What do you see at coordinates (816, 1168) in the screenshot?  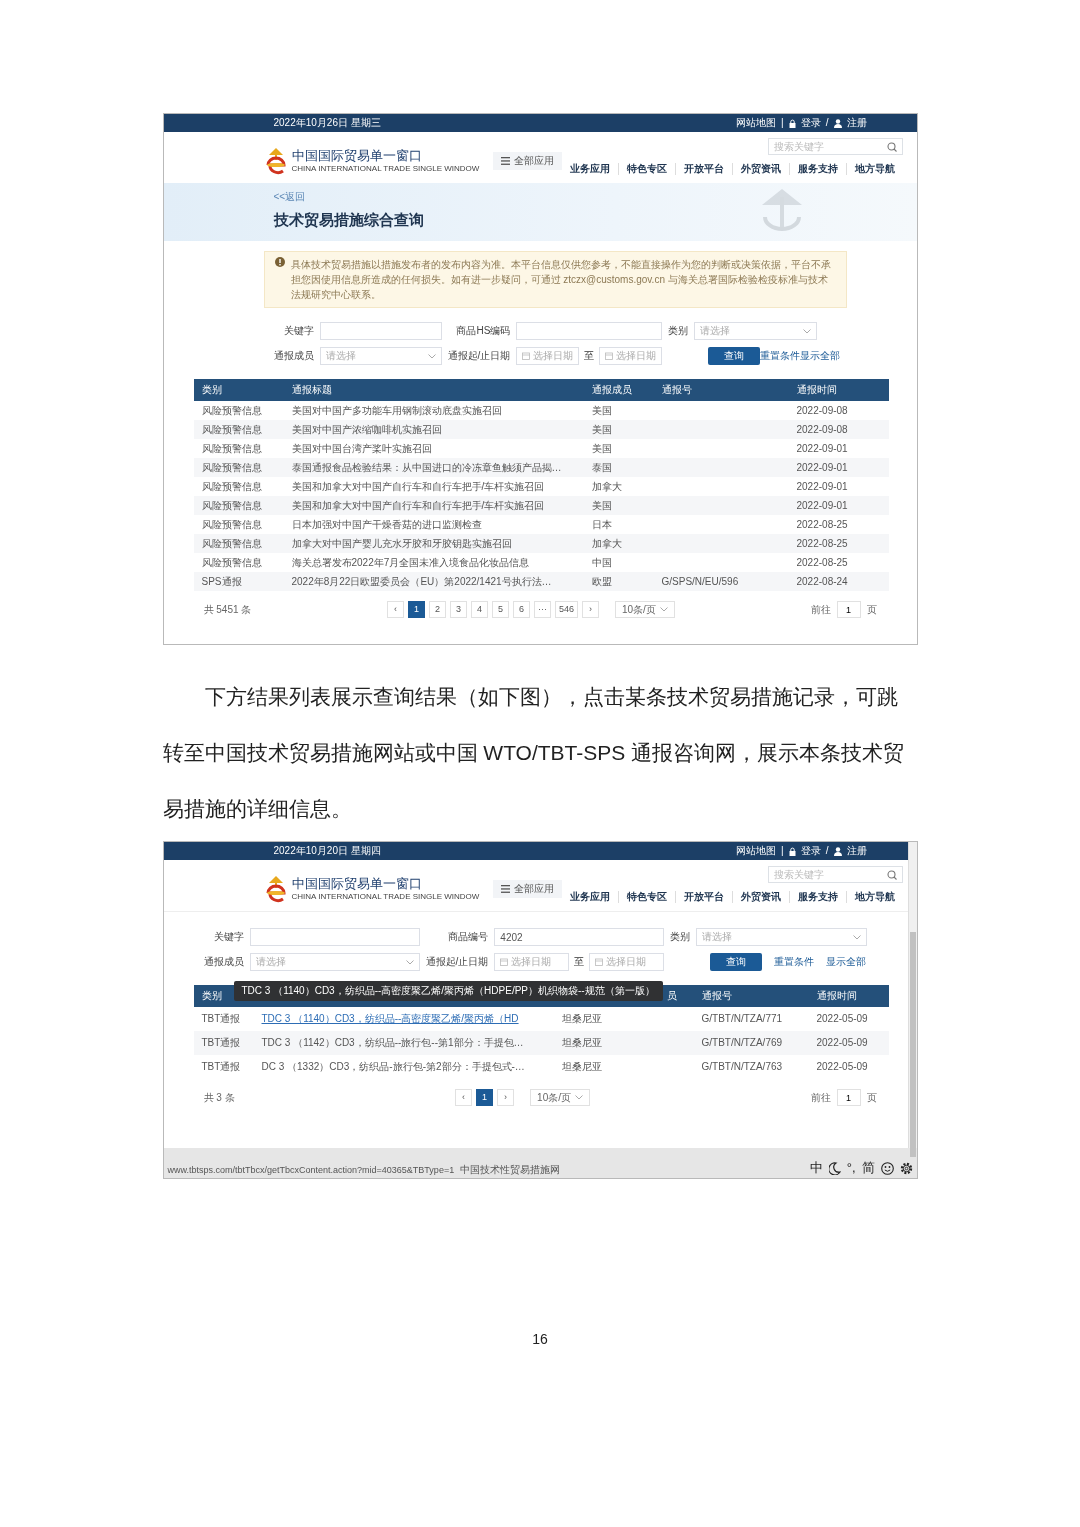 I see `ime-mode-button: 中` at bounding box center [816, 1168].